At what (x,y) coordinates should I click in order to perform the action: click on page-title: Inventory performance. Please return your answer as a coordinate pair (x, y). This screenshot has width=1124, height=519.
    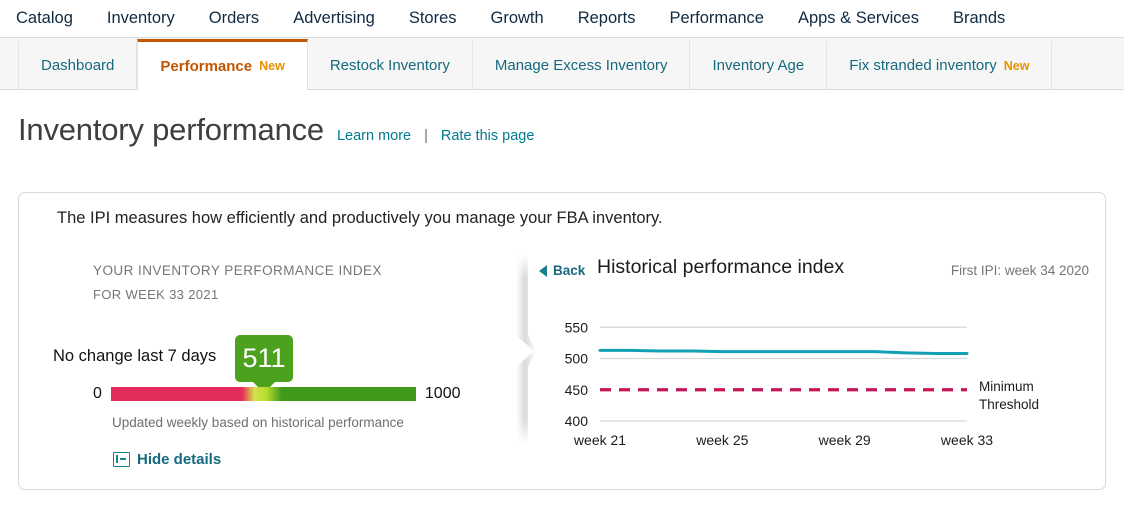
    Looking at the image, I should click on (171, 129).